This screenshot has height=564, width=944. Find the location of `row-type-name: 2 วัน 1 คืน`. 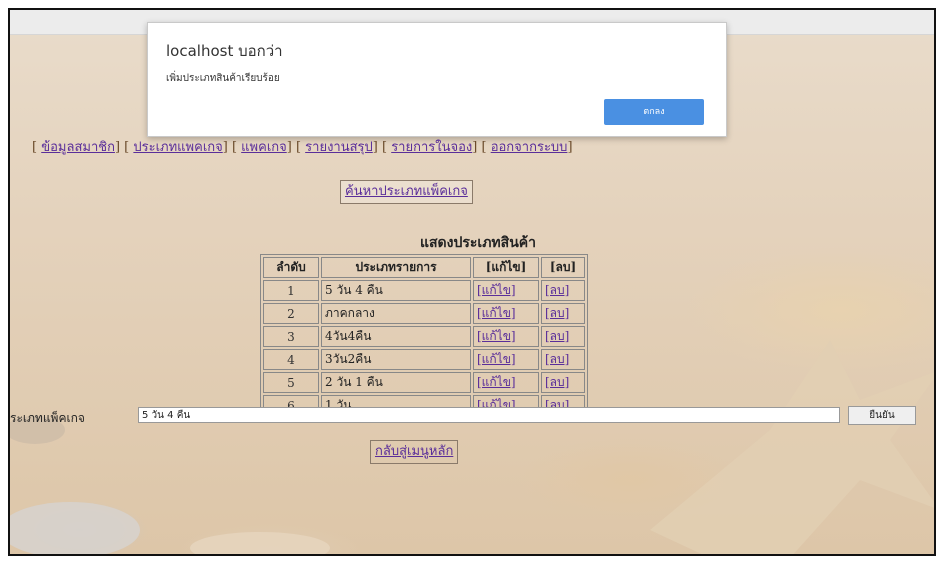

row-type-name: 2 วัน 1 คืน is located at coordinates (396, 382).